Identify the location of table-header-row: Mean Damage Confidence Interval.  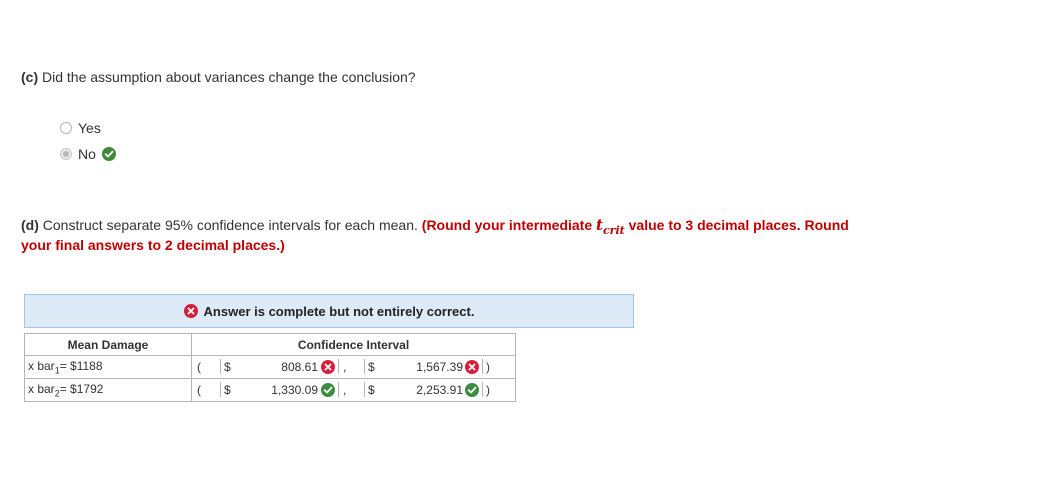
(270, 344).